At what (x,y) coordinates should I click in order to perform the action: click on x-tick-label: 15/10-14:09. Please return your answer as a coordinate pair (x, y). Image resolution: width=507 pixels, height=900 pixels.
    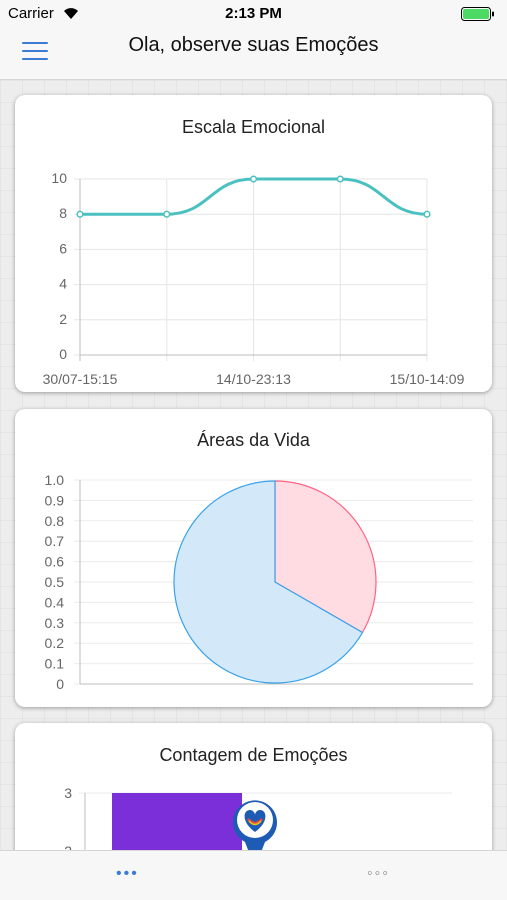
    Looking at the image, I should click on (427, 379).